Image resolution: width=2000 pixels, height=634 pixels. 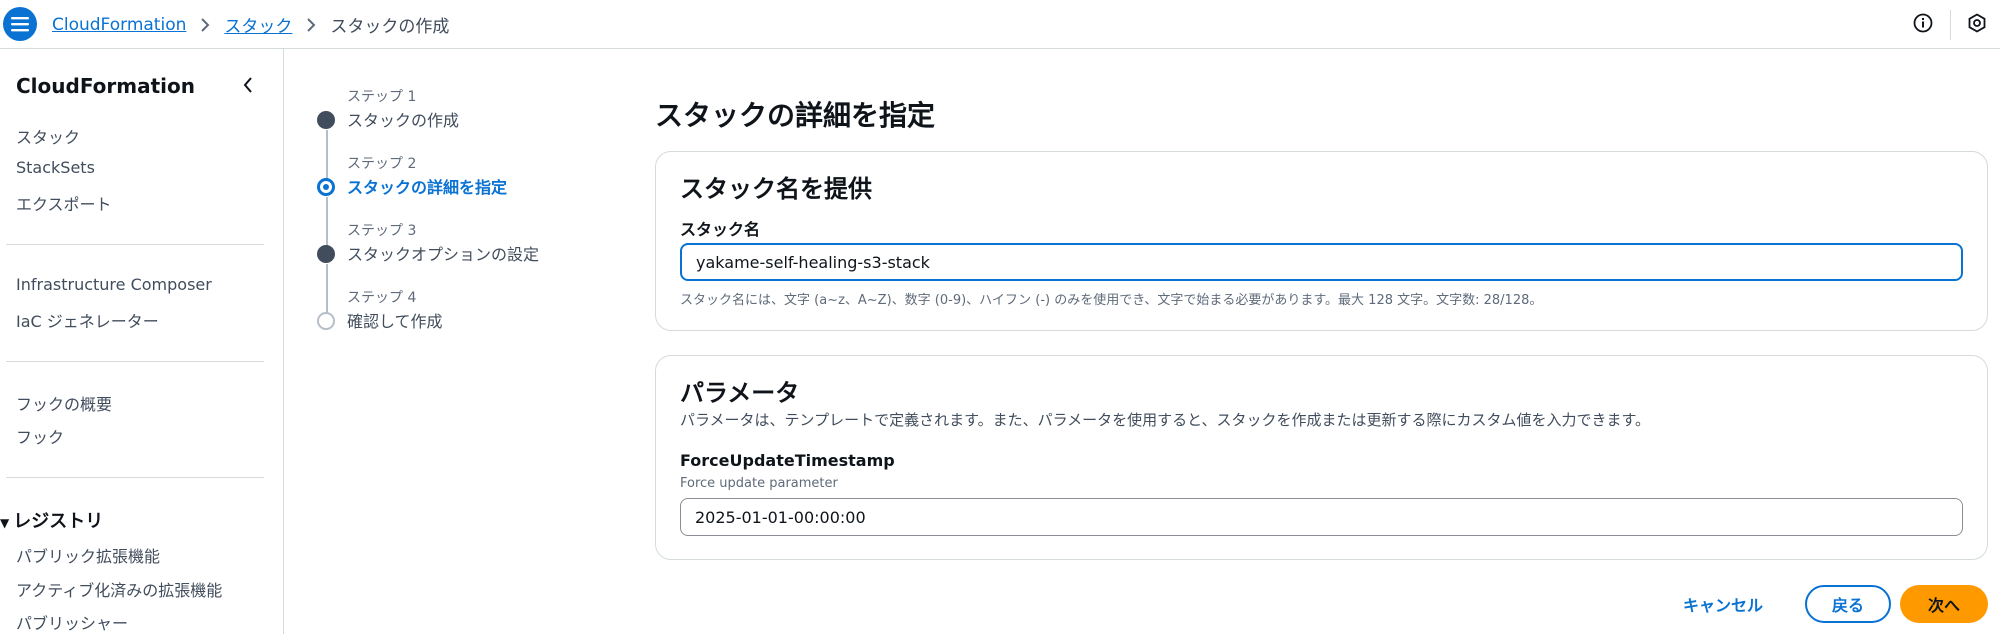 What do you see at coordinates (87, 320) in the screenshot?
I see `sidebar-item-iac-generator: IaC ジェネレーター` at bounding box center [87, 320].